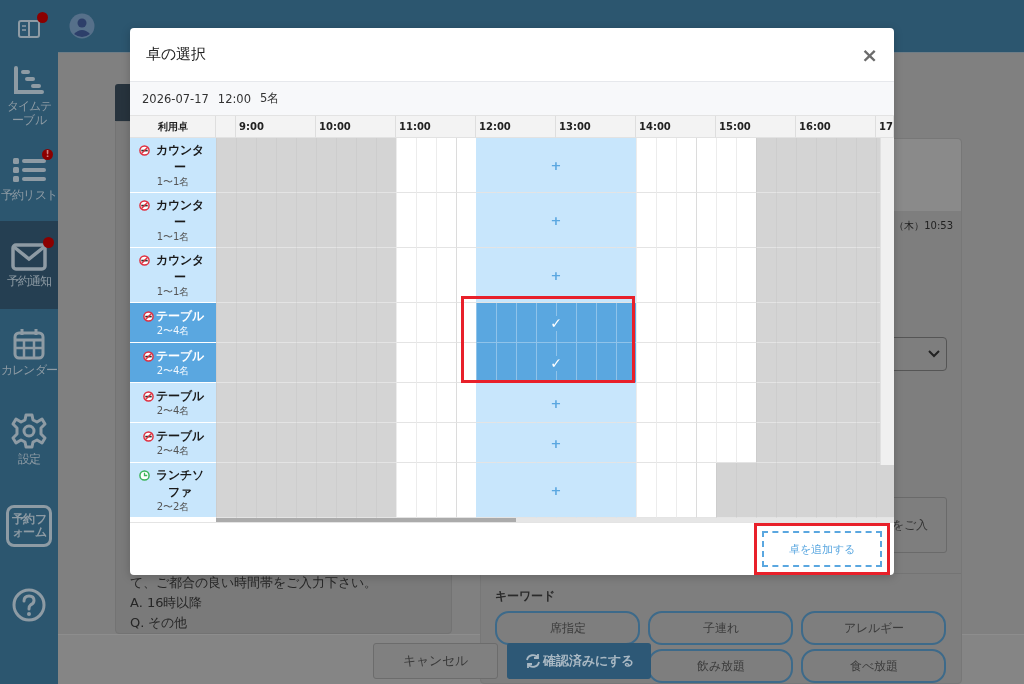 This screenshot has height=684, width=1024. What do you see at coordinates (934, 354) in the screenshot?
I see `chevron-icon` at bounding box center [934, 354].